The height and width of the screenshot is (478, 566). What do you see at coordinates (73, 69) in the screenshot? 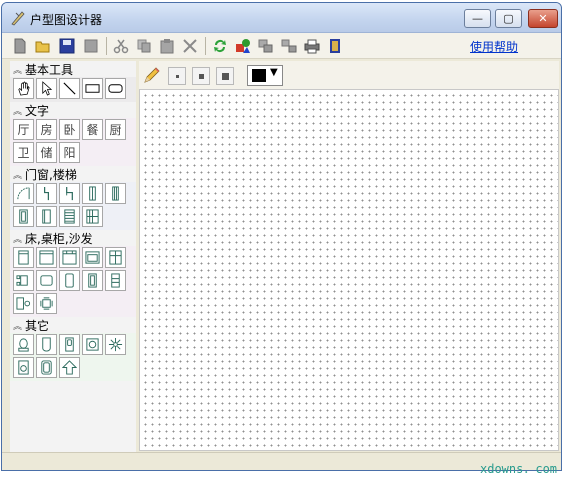
I see `category-header-basic-tools: ︽ 基本工具` at bounding box center [73, 69].